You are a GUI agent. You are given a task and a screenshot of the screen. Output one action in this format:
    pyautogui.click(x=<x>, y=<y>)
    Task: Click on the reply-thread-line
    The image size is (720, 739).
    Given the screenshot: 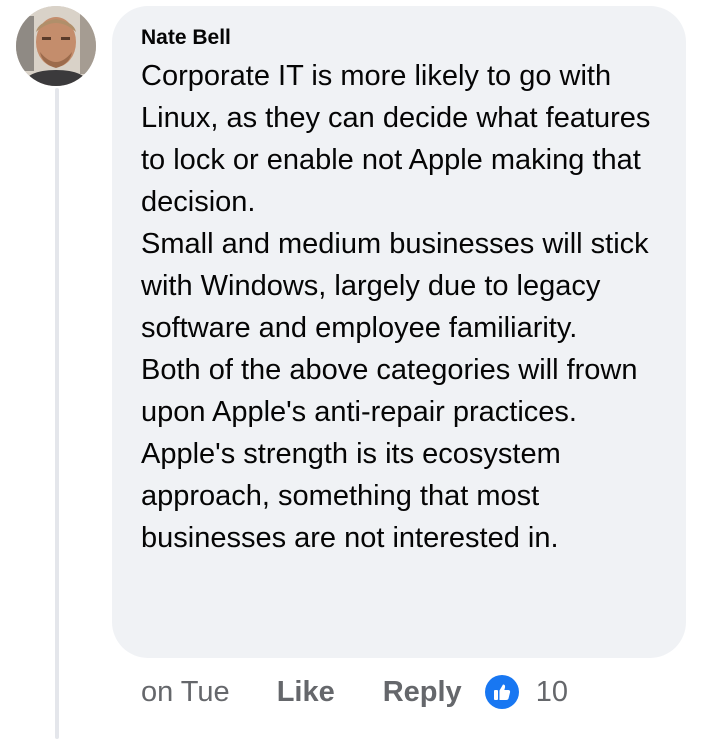 What is the action you would take?
    pyautogui.click(x=57, y=413)
    